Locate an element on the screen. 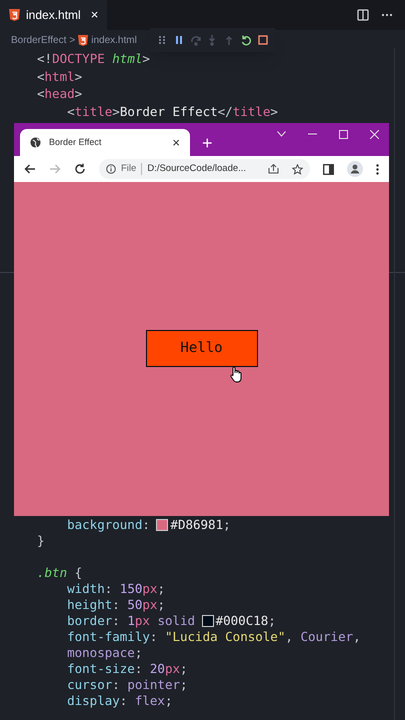 This screenshot has height=720, width=405. breadcrumb-folder: BorderEffect is located at coordinates (38, 40).